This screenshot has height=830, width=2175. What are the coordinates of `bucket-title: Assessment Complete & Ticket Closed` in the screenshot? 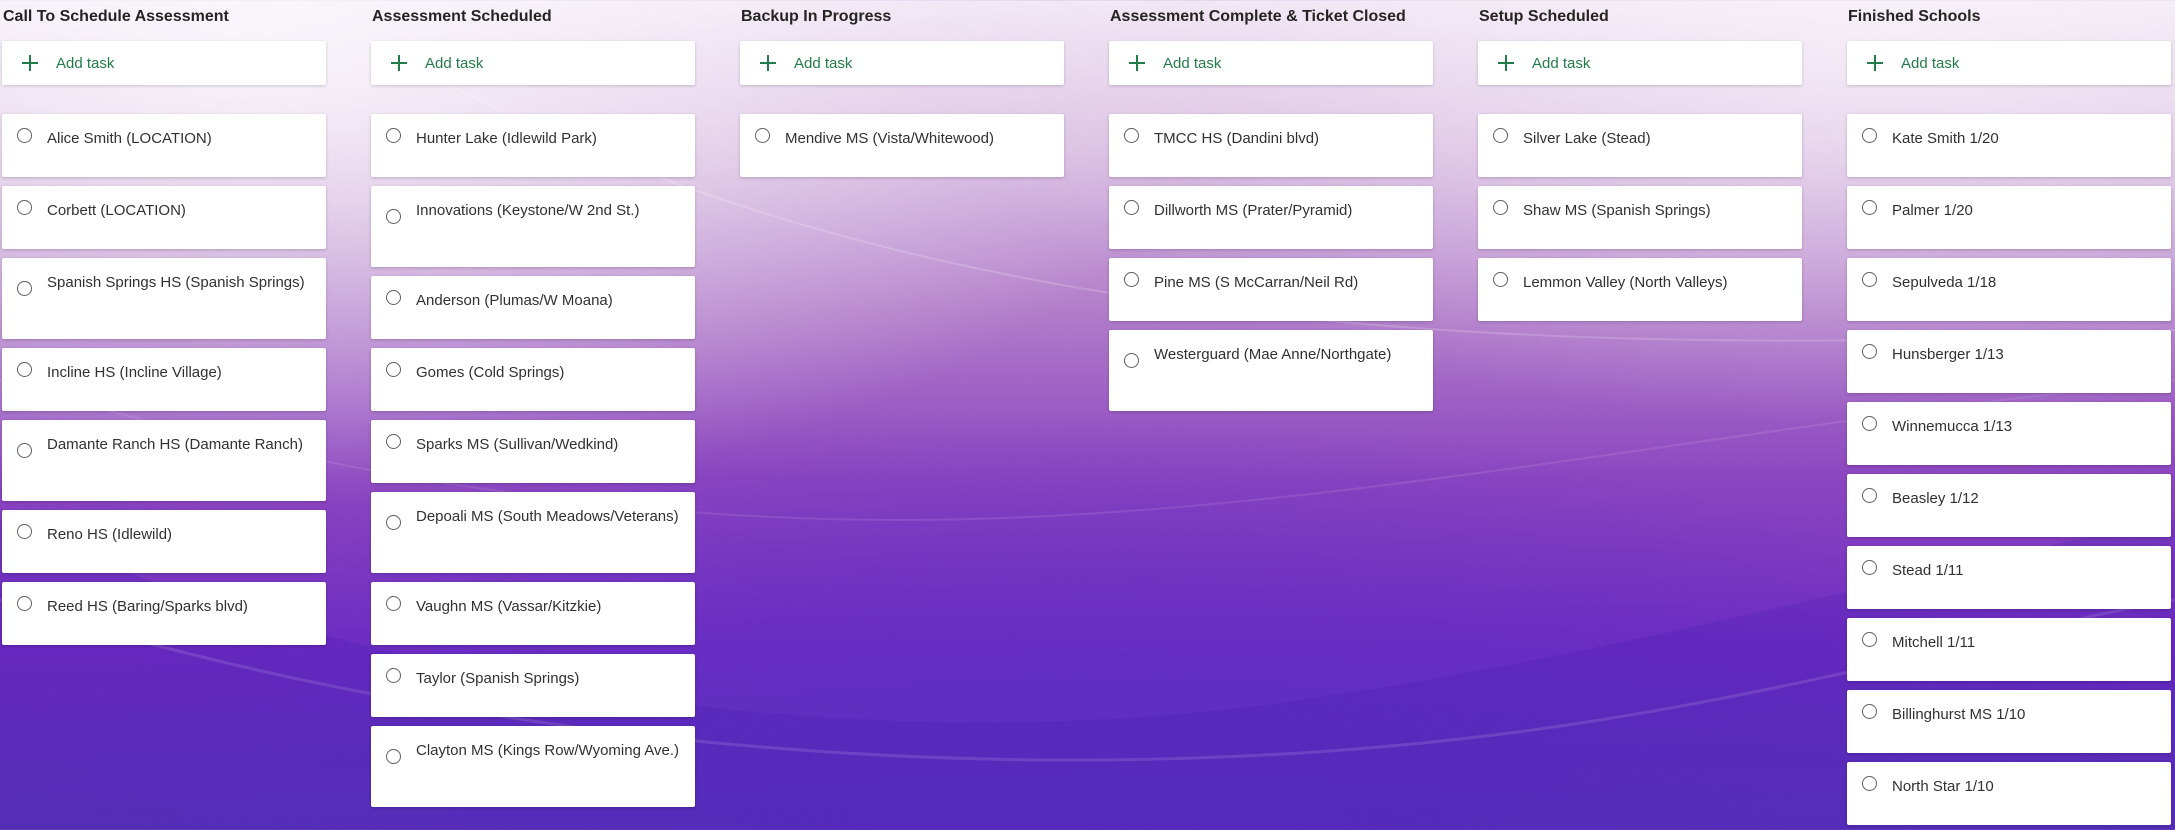 It's located at (1258, 17).